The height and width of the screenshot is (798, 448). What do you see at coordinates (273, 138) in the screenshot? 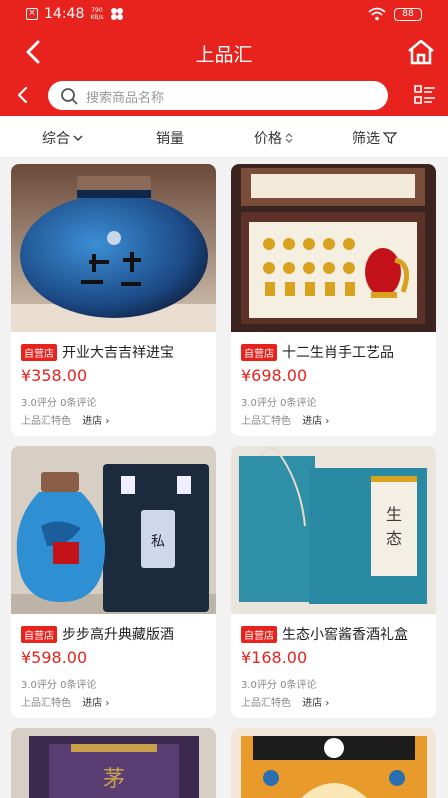
I see `filter-price: 价格` at bounding box center [273, 138].